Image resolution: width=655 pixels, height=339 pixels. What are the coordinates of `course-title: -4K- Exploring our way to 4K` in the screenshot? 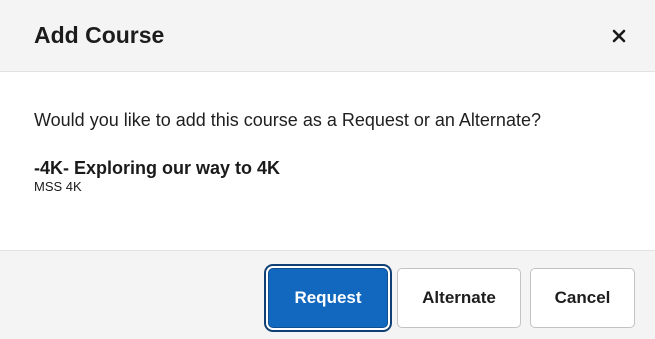 It's located at (157, 168).